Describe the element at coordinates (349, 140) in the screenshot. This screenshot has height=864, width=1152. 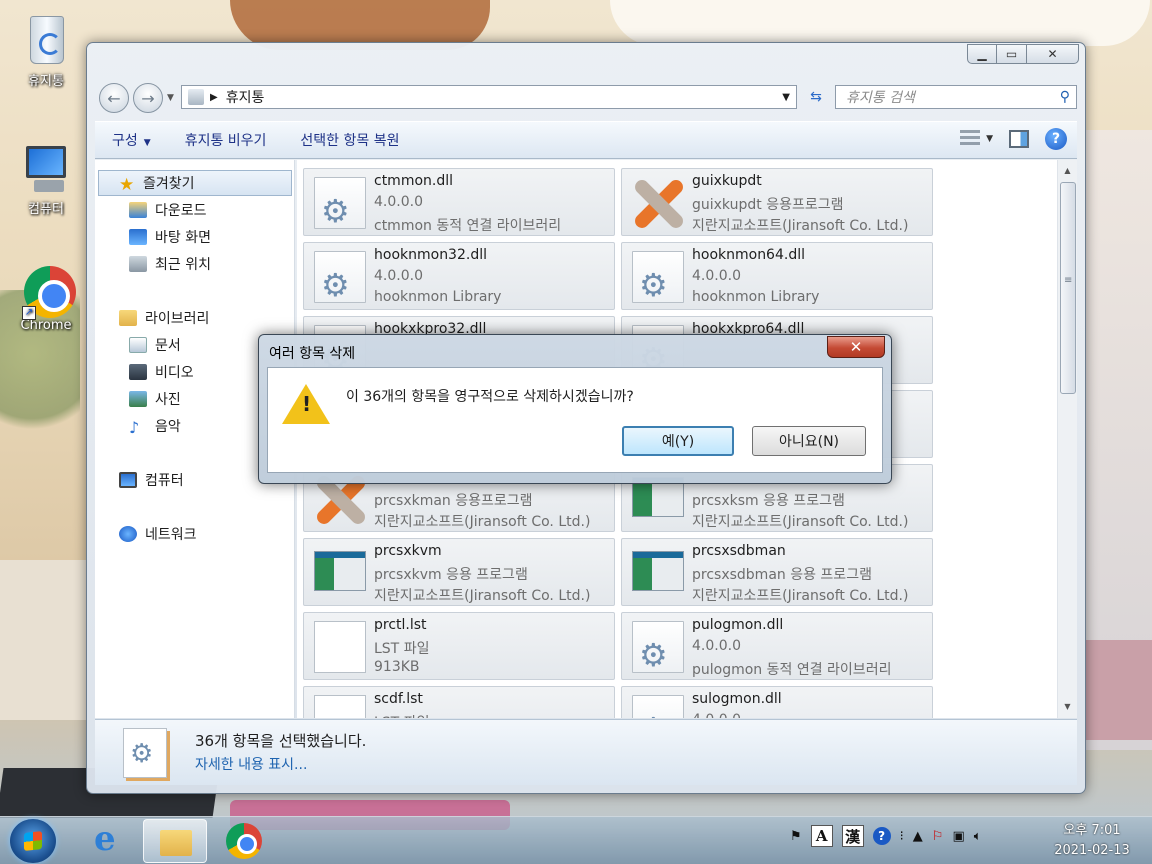
I see `restore-selected-button: 선택한 항목 복원` at that location.